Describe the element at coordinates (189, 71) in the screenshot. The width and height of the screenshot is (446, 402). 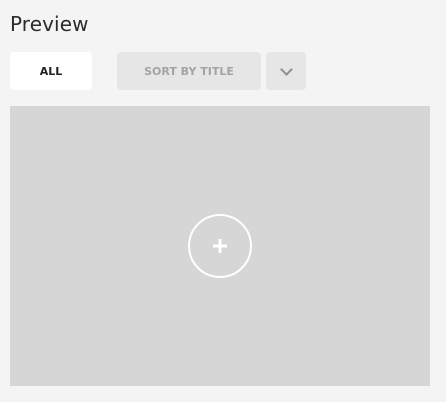
I see `sort-by-title-button: SORT BY TITLE` at that location.